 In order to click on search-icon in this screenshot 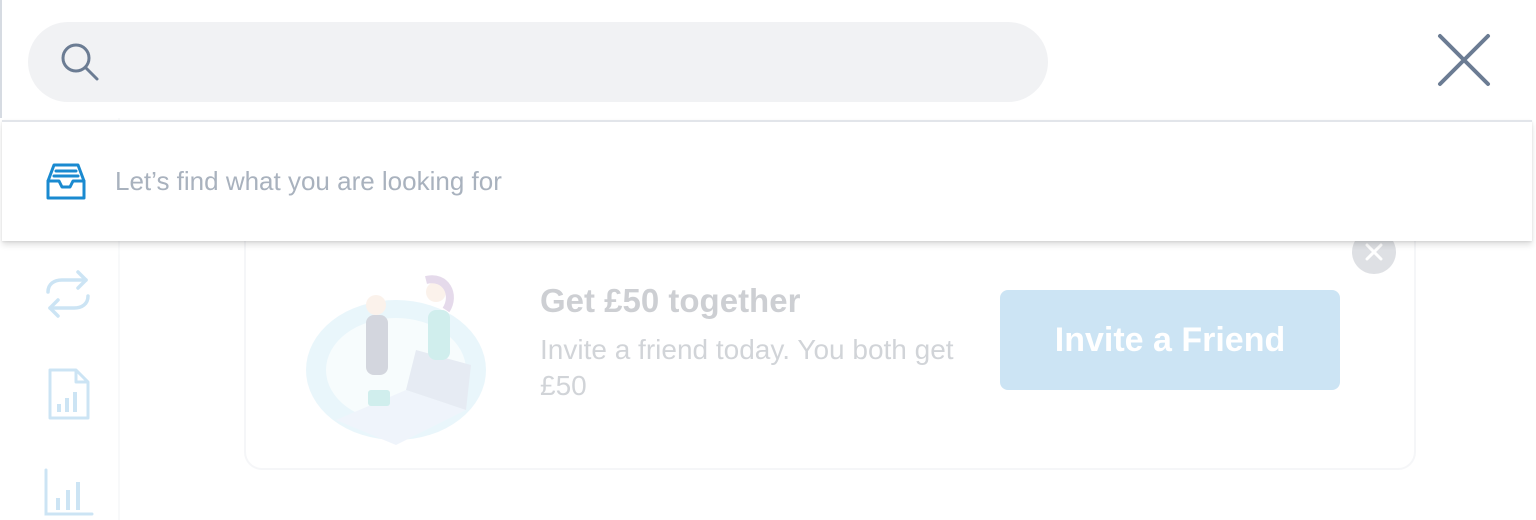, I will do `click(80, 62)`.